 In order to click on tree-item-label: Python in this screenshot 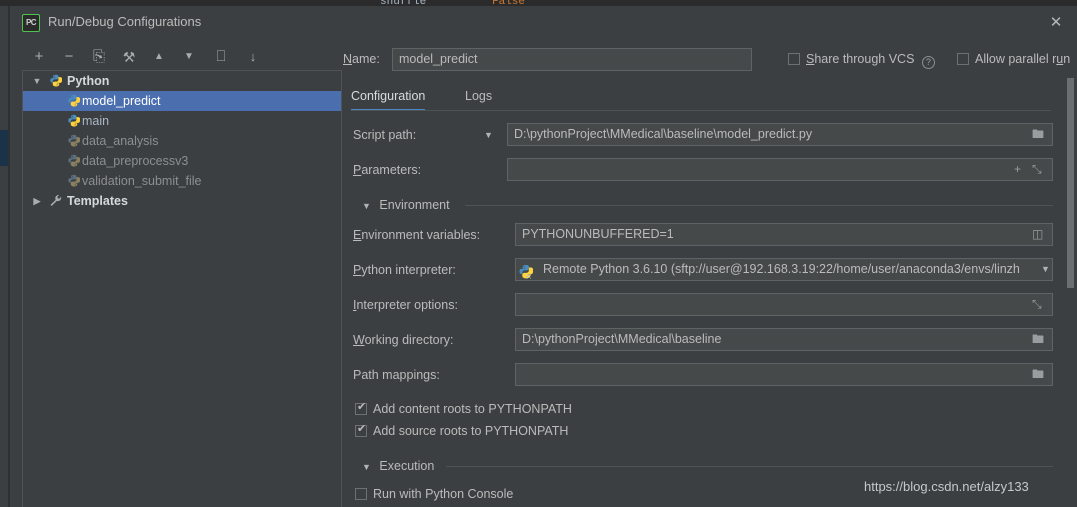, I will do `click(88, 81)`.